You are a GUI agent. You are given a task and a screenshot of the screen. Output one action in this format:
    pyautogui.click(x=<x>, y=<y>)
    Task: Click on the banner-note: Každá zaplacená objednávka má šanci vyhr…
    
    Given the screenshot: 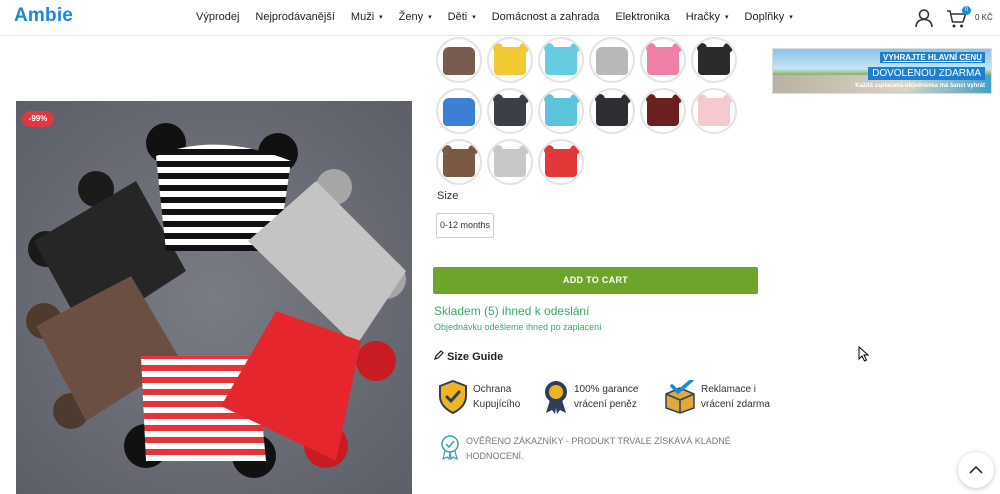 What is the action you would take?
    pyautogui.click(x=920, y=86)
    